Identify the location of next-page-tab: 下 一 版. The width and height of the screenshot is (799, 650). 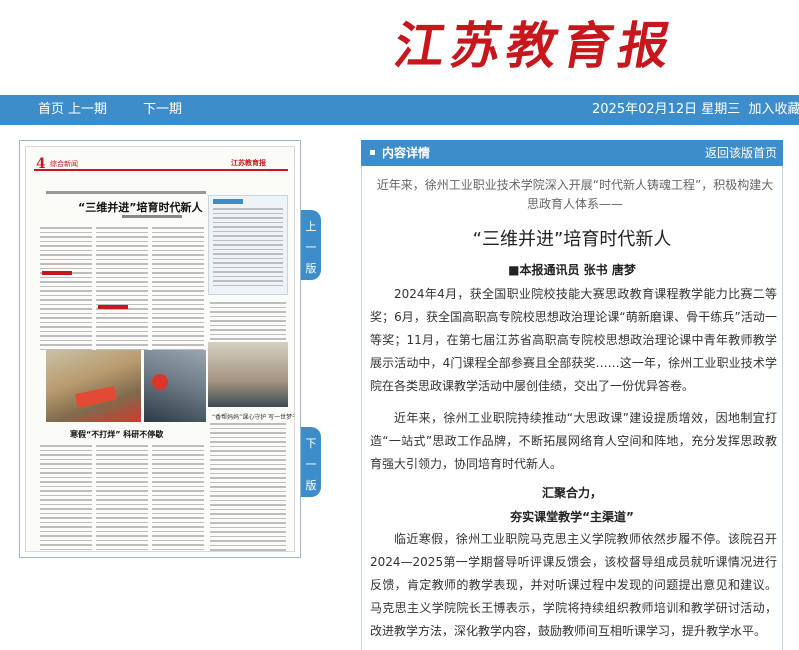
(311, 462).